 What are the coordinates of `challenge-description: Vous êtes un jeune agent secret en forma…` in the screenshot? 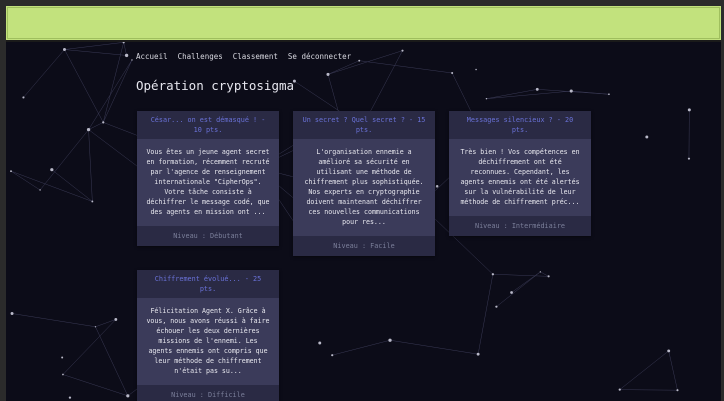 It's located at (208, 182).